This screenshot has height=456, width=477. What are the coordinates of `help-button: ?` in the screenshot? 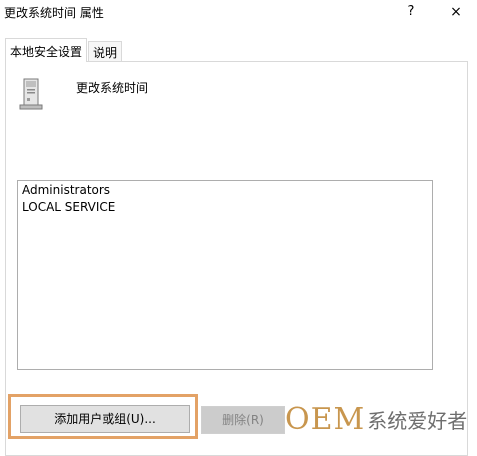 It's located at (411, 12).